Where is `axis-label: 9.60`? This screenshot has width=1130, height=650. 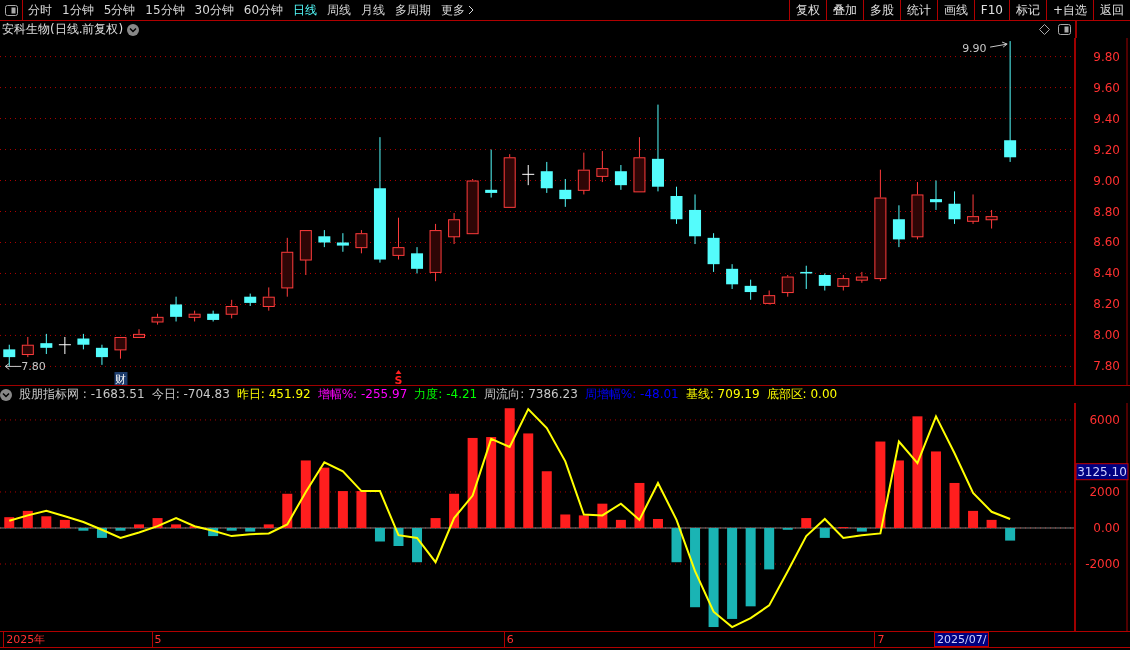
axis-label: 9.60 is located at coordinates (1106, 87).